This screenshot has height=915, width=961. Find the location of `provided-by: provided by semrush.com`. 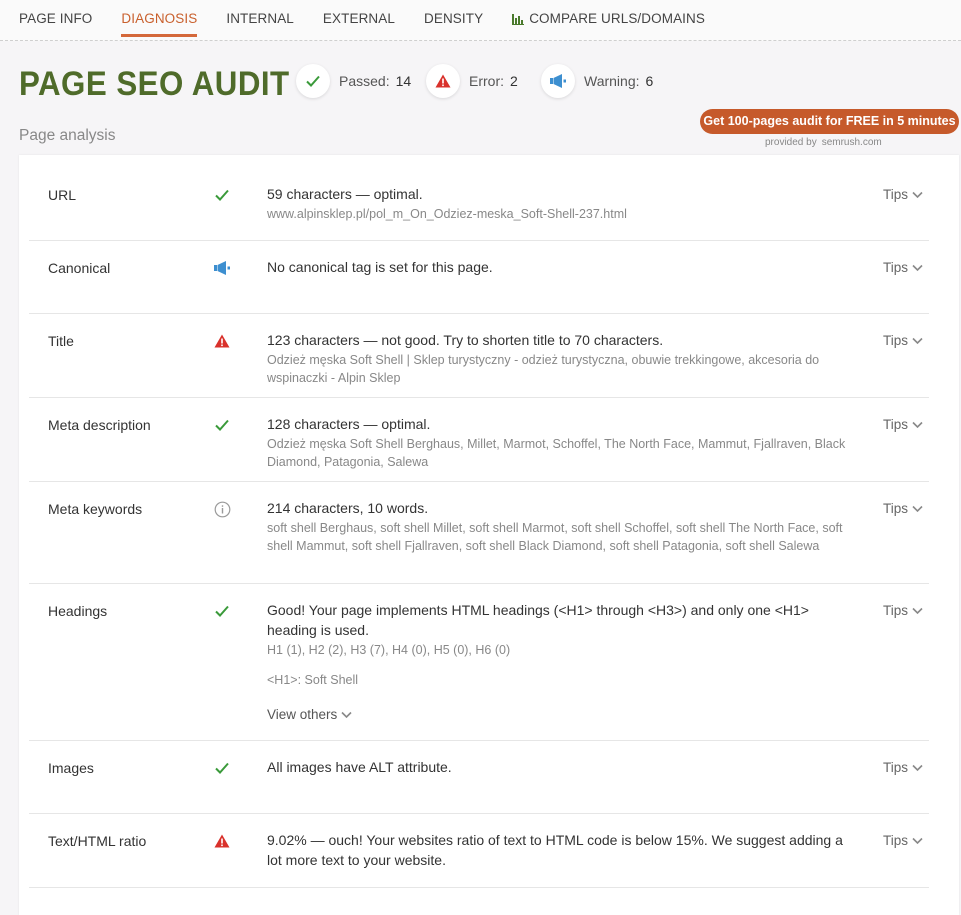

provided-by: provided by semrush.com is located at coordinates (823, 142).